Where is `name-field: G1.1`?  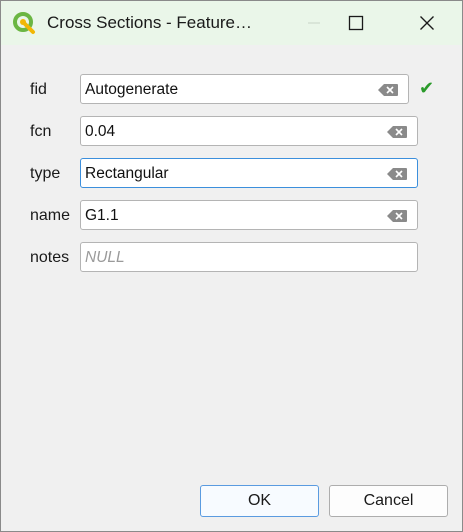 name-field: G1.1 is located at coordinates (249, 215).